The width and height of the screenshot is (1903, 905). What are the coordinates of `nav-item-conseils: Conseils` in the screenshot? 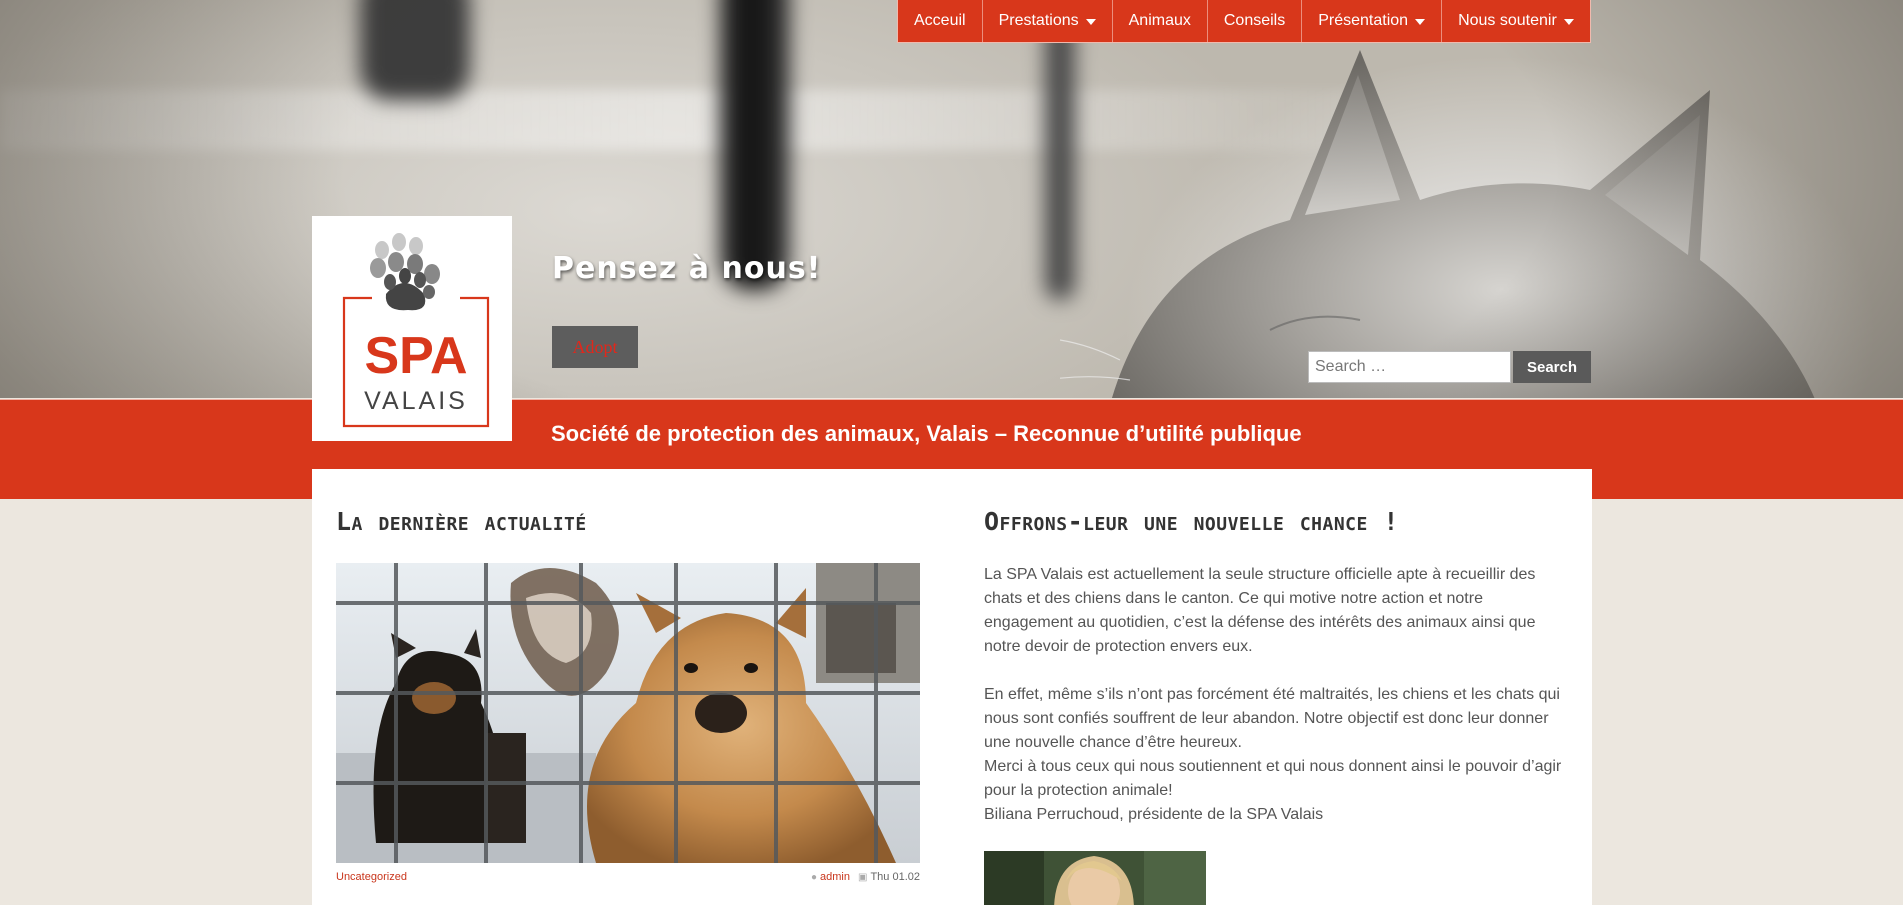 It's located at (1255, 21).